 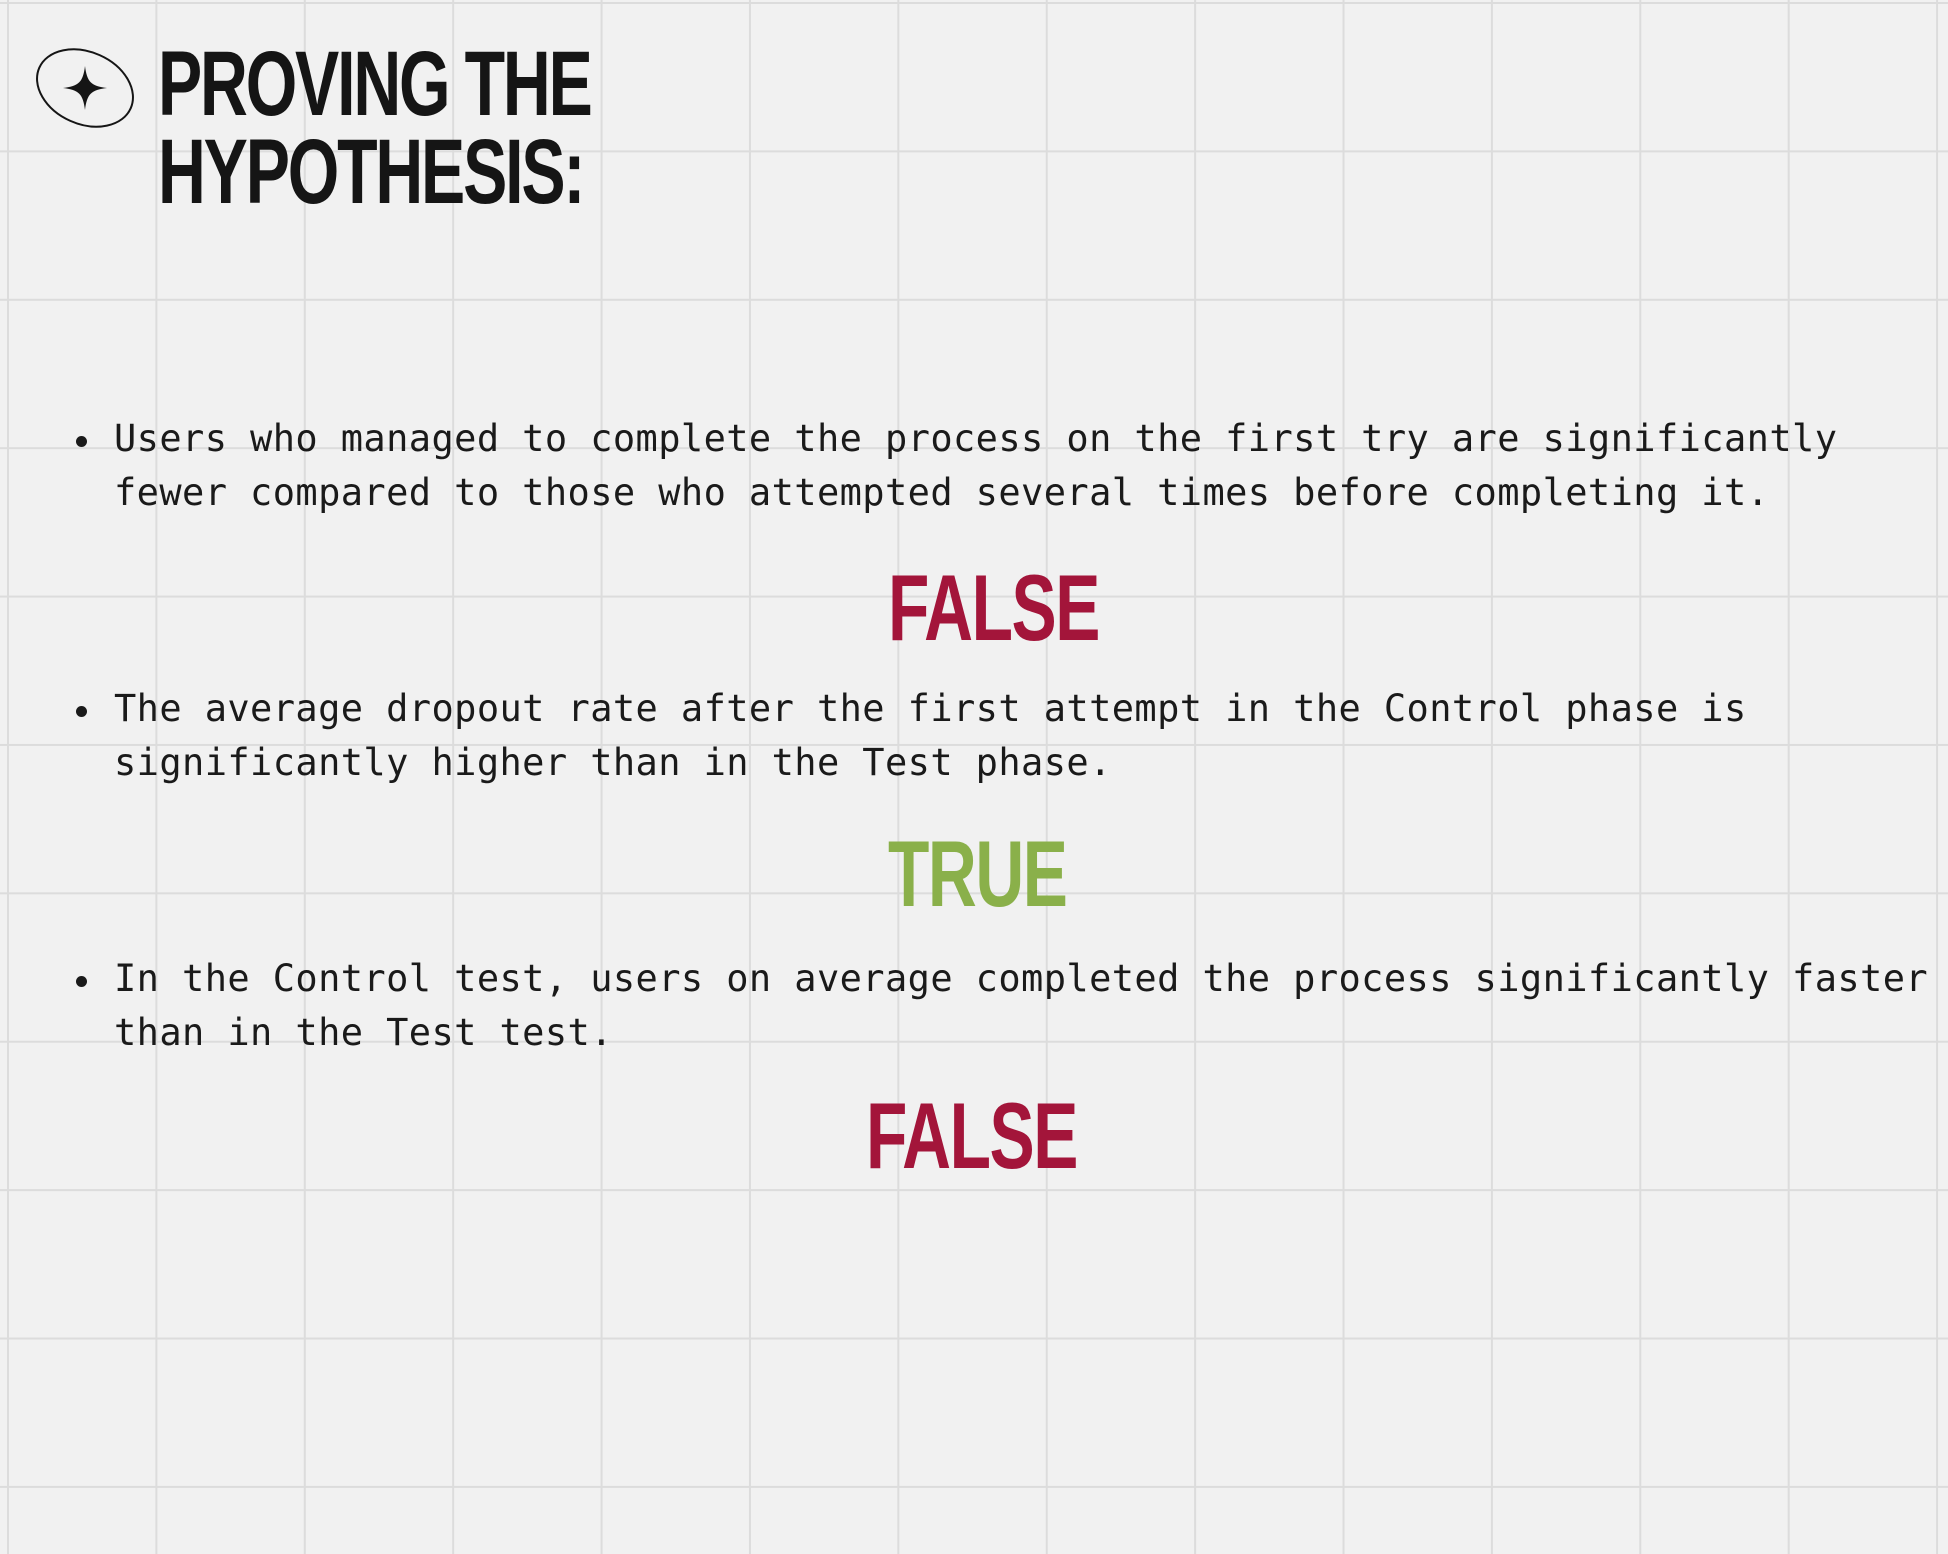 I want to click on four-point-star-orbit-icon, so click(x=85, y=88).